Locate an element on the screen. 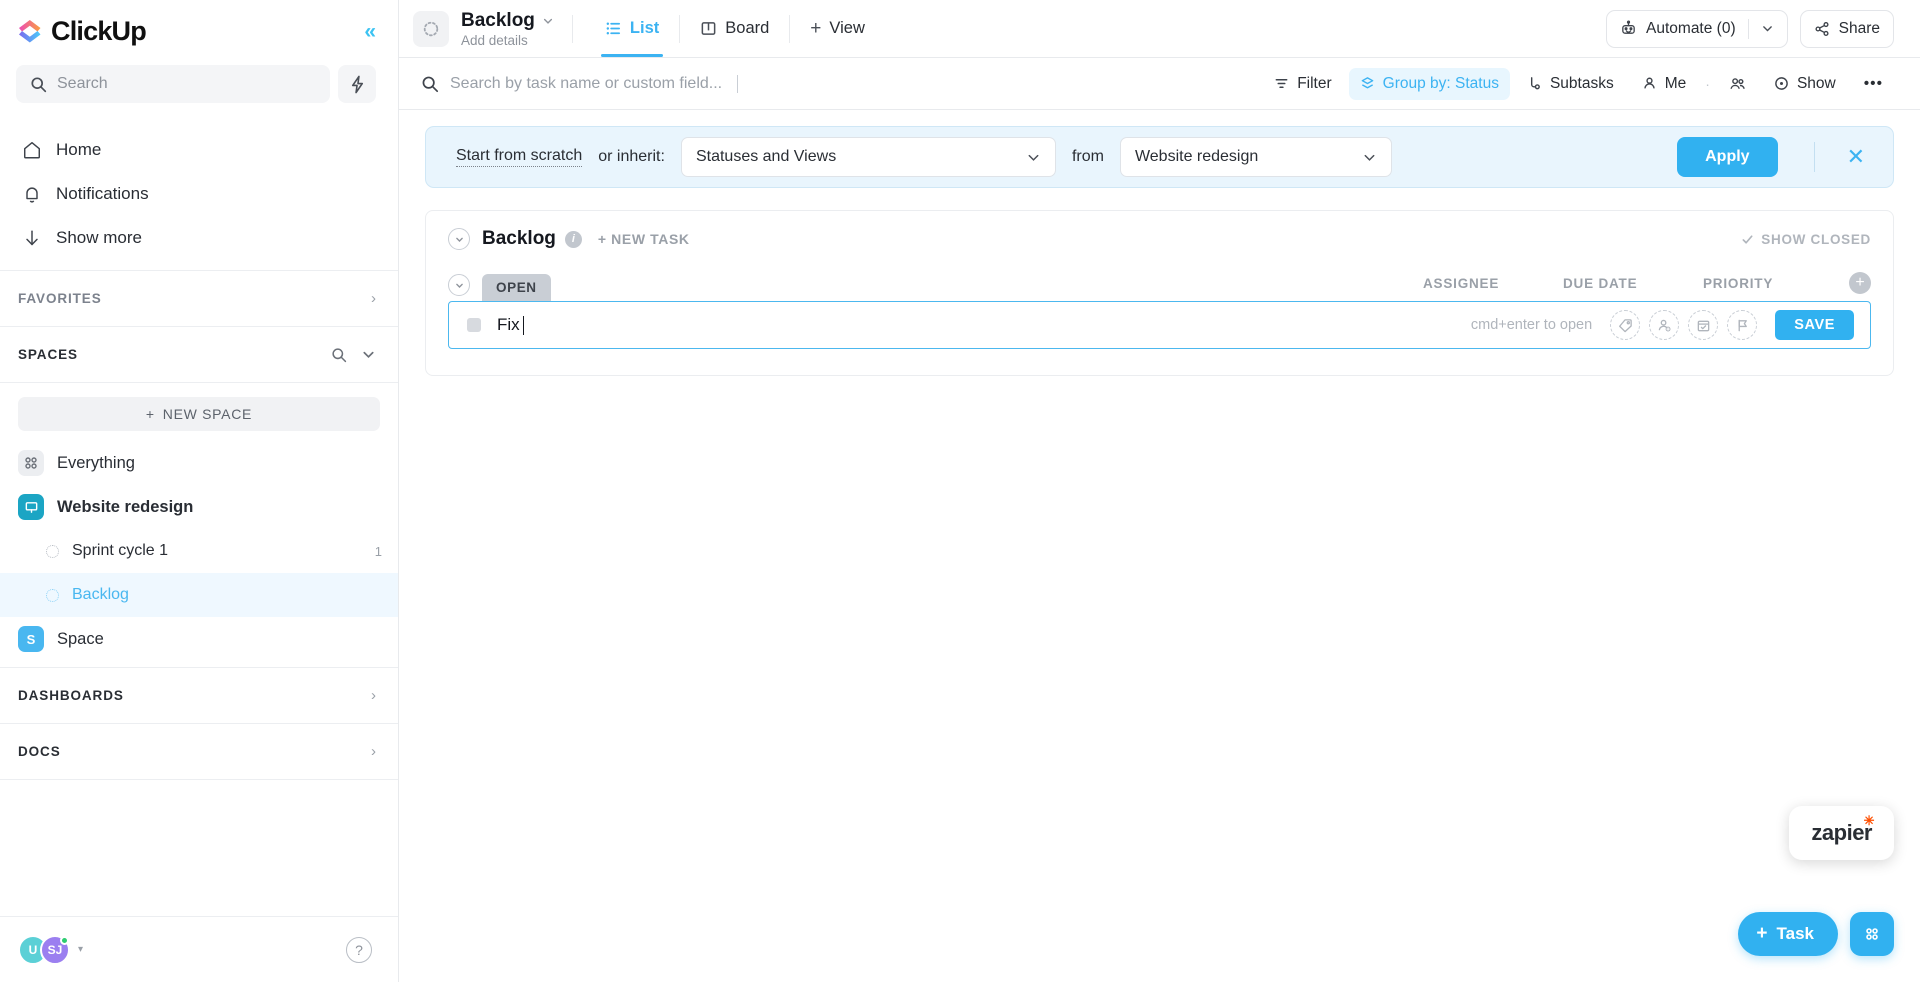 The image size is (1920, 982). sidebar-item-space: S Space is located at coordinates (199, 639).